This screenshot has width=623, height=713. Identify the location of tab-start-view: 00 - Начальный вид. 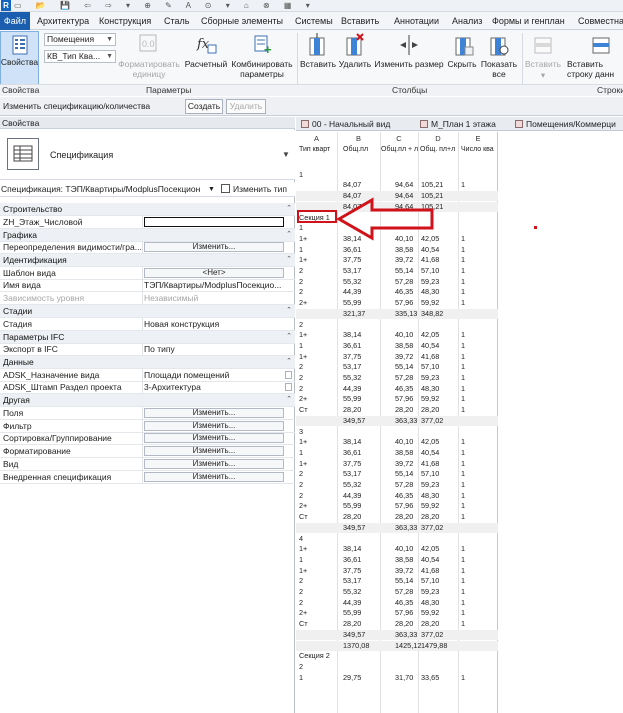
(345, 124).